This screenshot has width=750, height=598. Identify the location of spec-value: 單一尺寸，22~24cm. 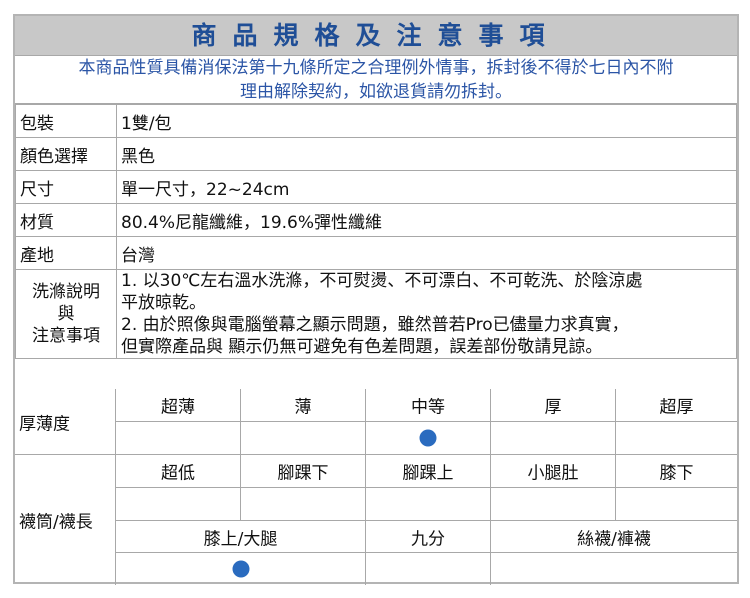
(426, 187).